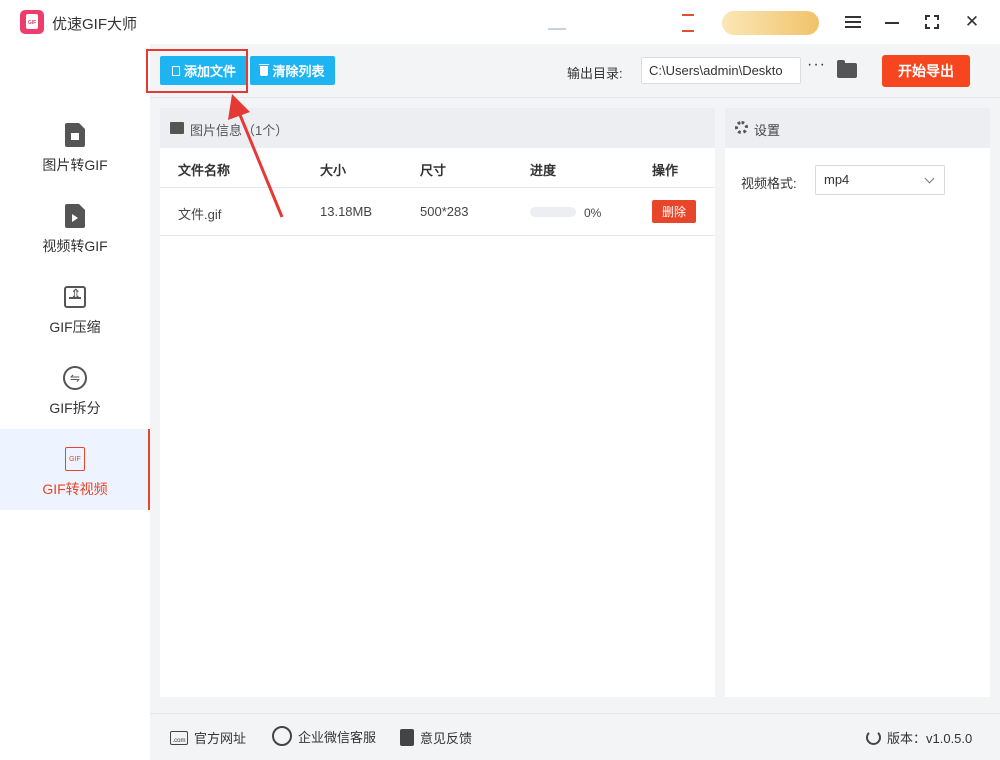  What do you see at coordinates (220, 738) in the screenshot?
I see `website-label: 官方网址` at bounding box center [220, 738].